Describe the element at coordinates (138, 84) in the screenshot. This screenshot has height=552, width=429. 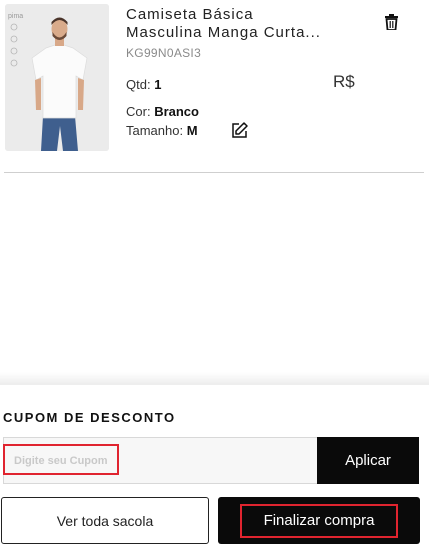
I see `quantity-label: Qtd:` at that location.